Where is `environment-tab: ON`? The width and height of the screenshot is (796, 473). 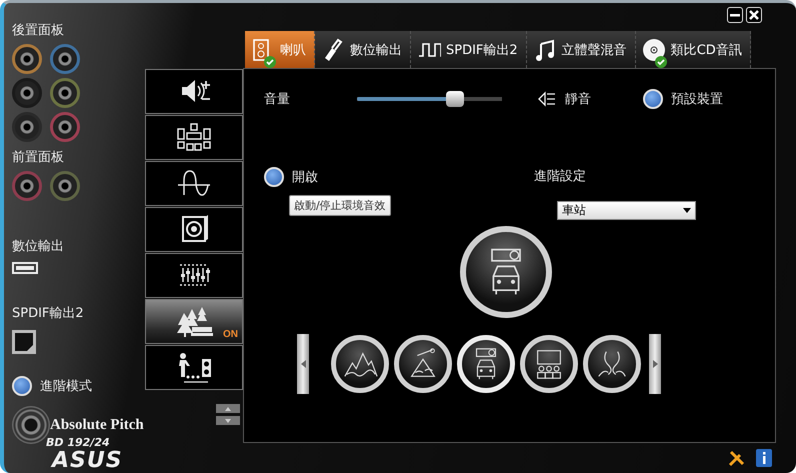
environment-tab: ON is located at coordinates (194, 321).